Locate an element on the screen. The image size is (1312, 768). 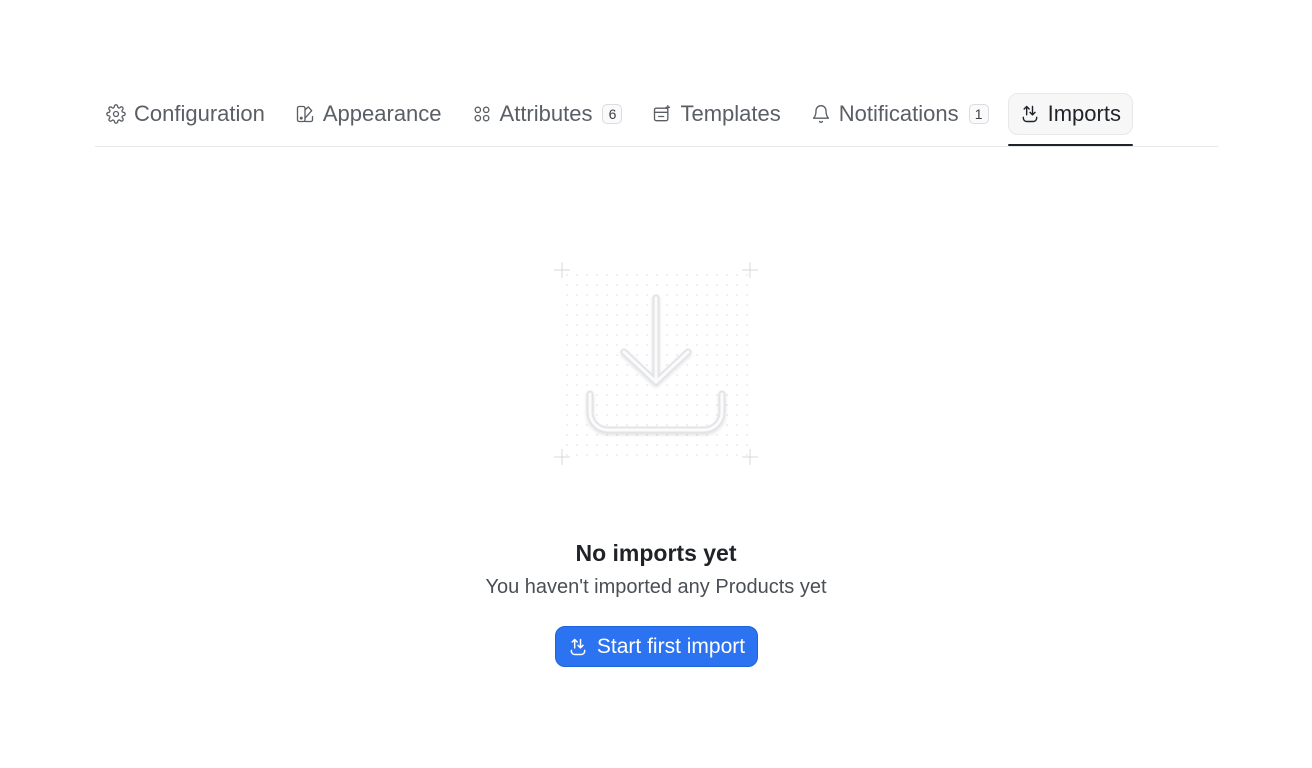
grid-circles-icon is located at coordinates (482, 114).